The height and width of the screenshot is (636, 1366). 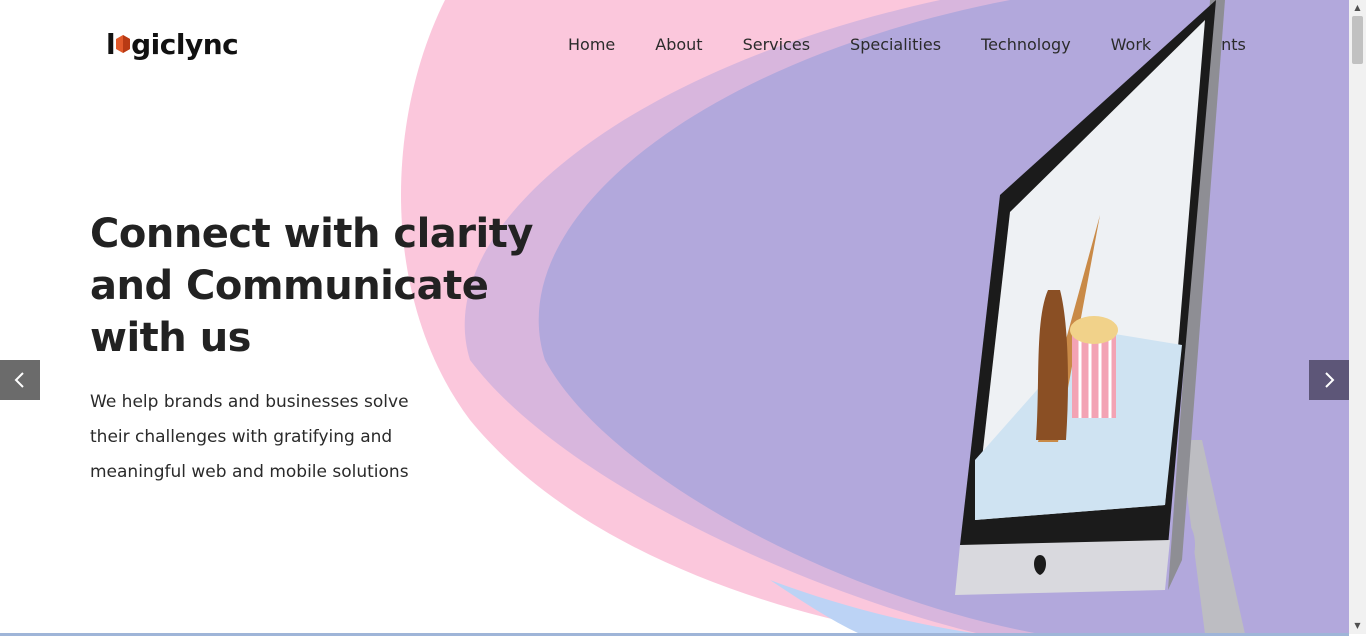 What do you see at coordinates (1094, 330) in the screenshot?
I see `popcorn-top` at bounding box center [1094, 330].